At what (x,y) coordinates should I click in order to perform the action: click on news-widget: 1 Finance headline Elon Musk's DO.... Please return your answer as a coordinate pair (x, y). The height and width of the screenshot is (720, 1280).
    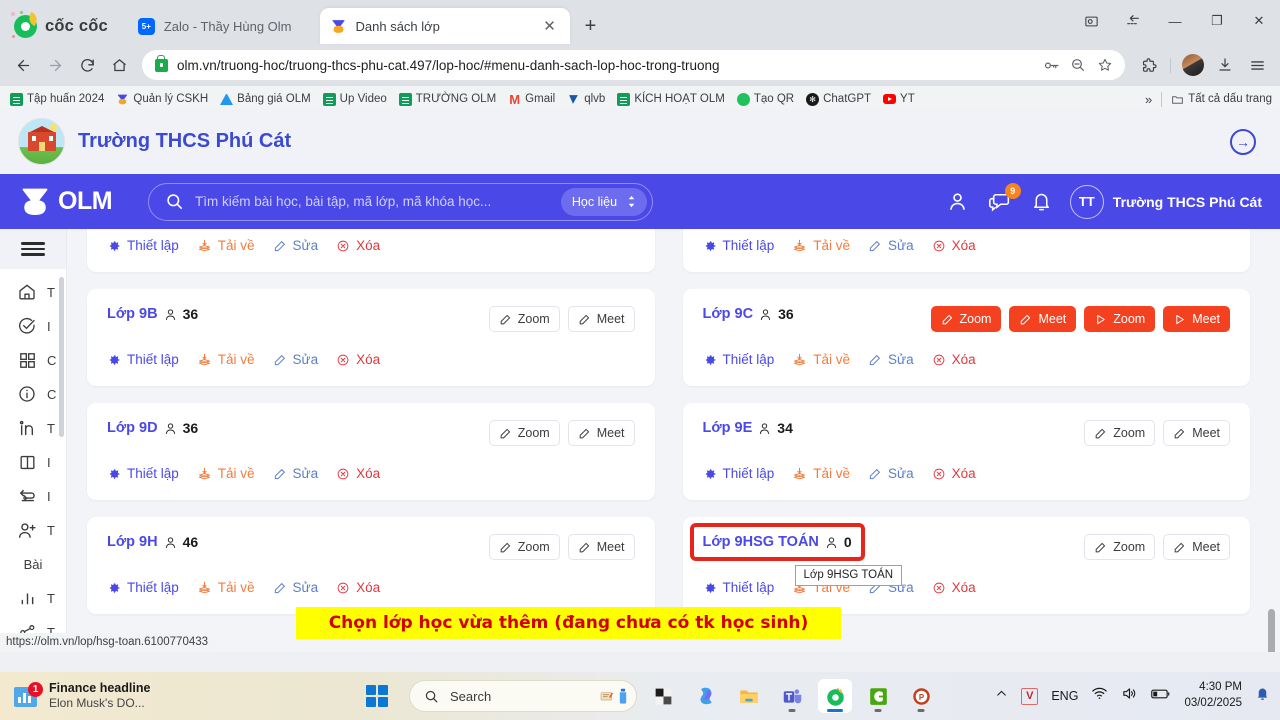
    Looking at the image, I should click on (180, 696).